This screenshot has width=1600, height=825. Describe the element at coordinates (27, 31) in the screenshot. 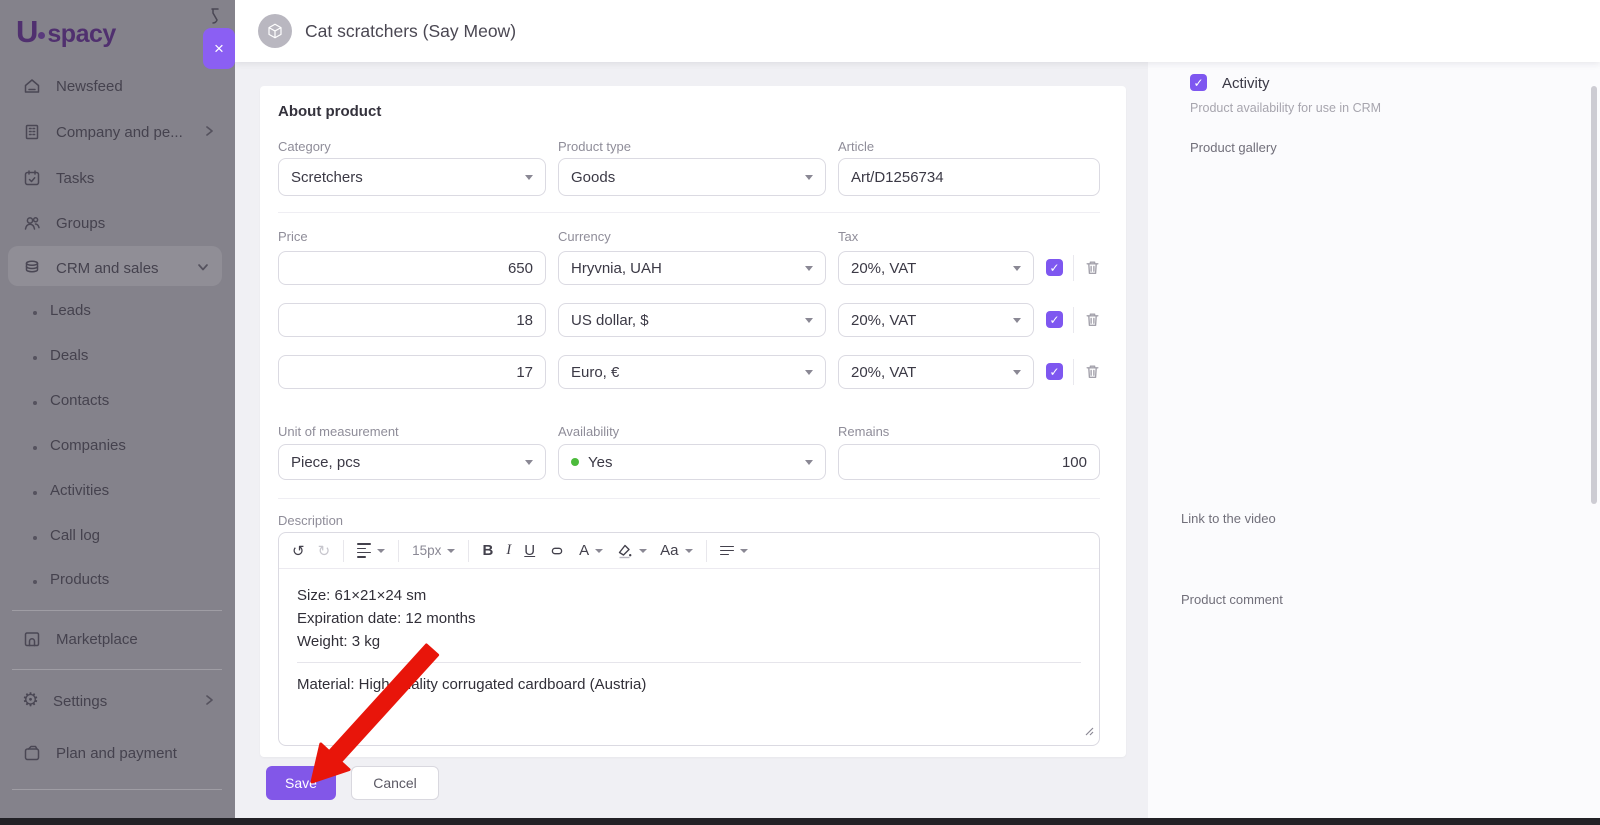

I see `logo-u-glyph: U` at that location.